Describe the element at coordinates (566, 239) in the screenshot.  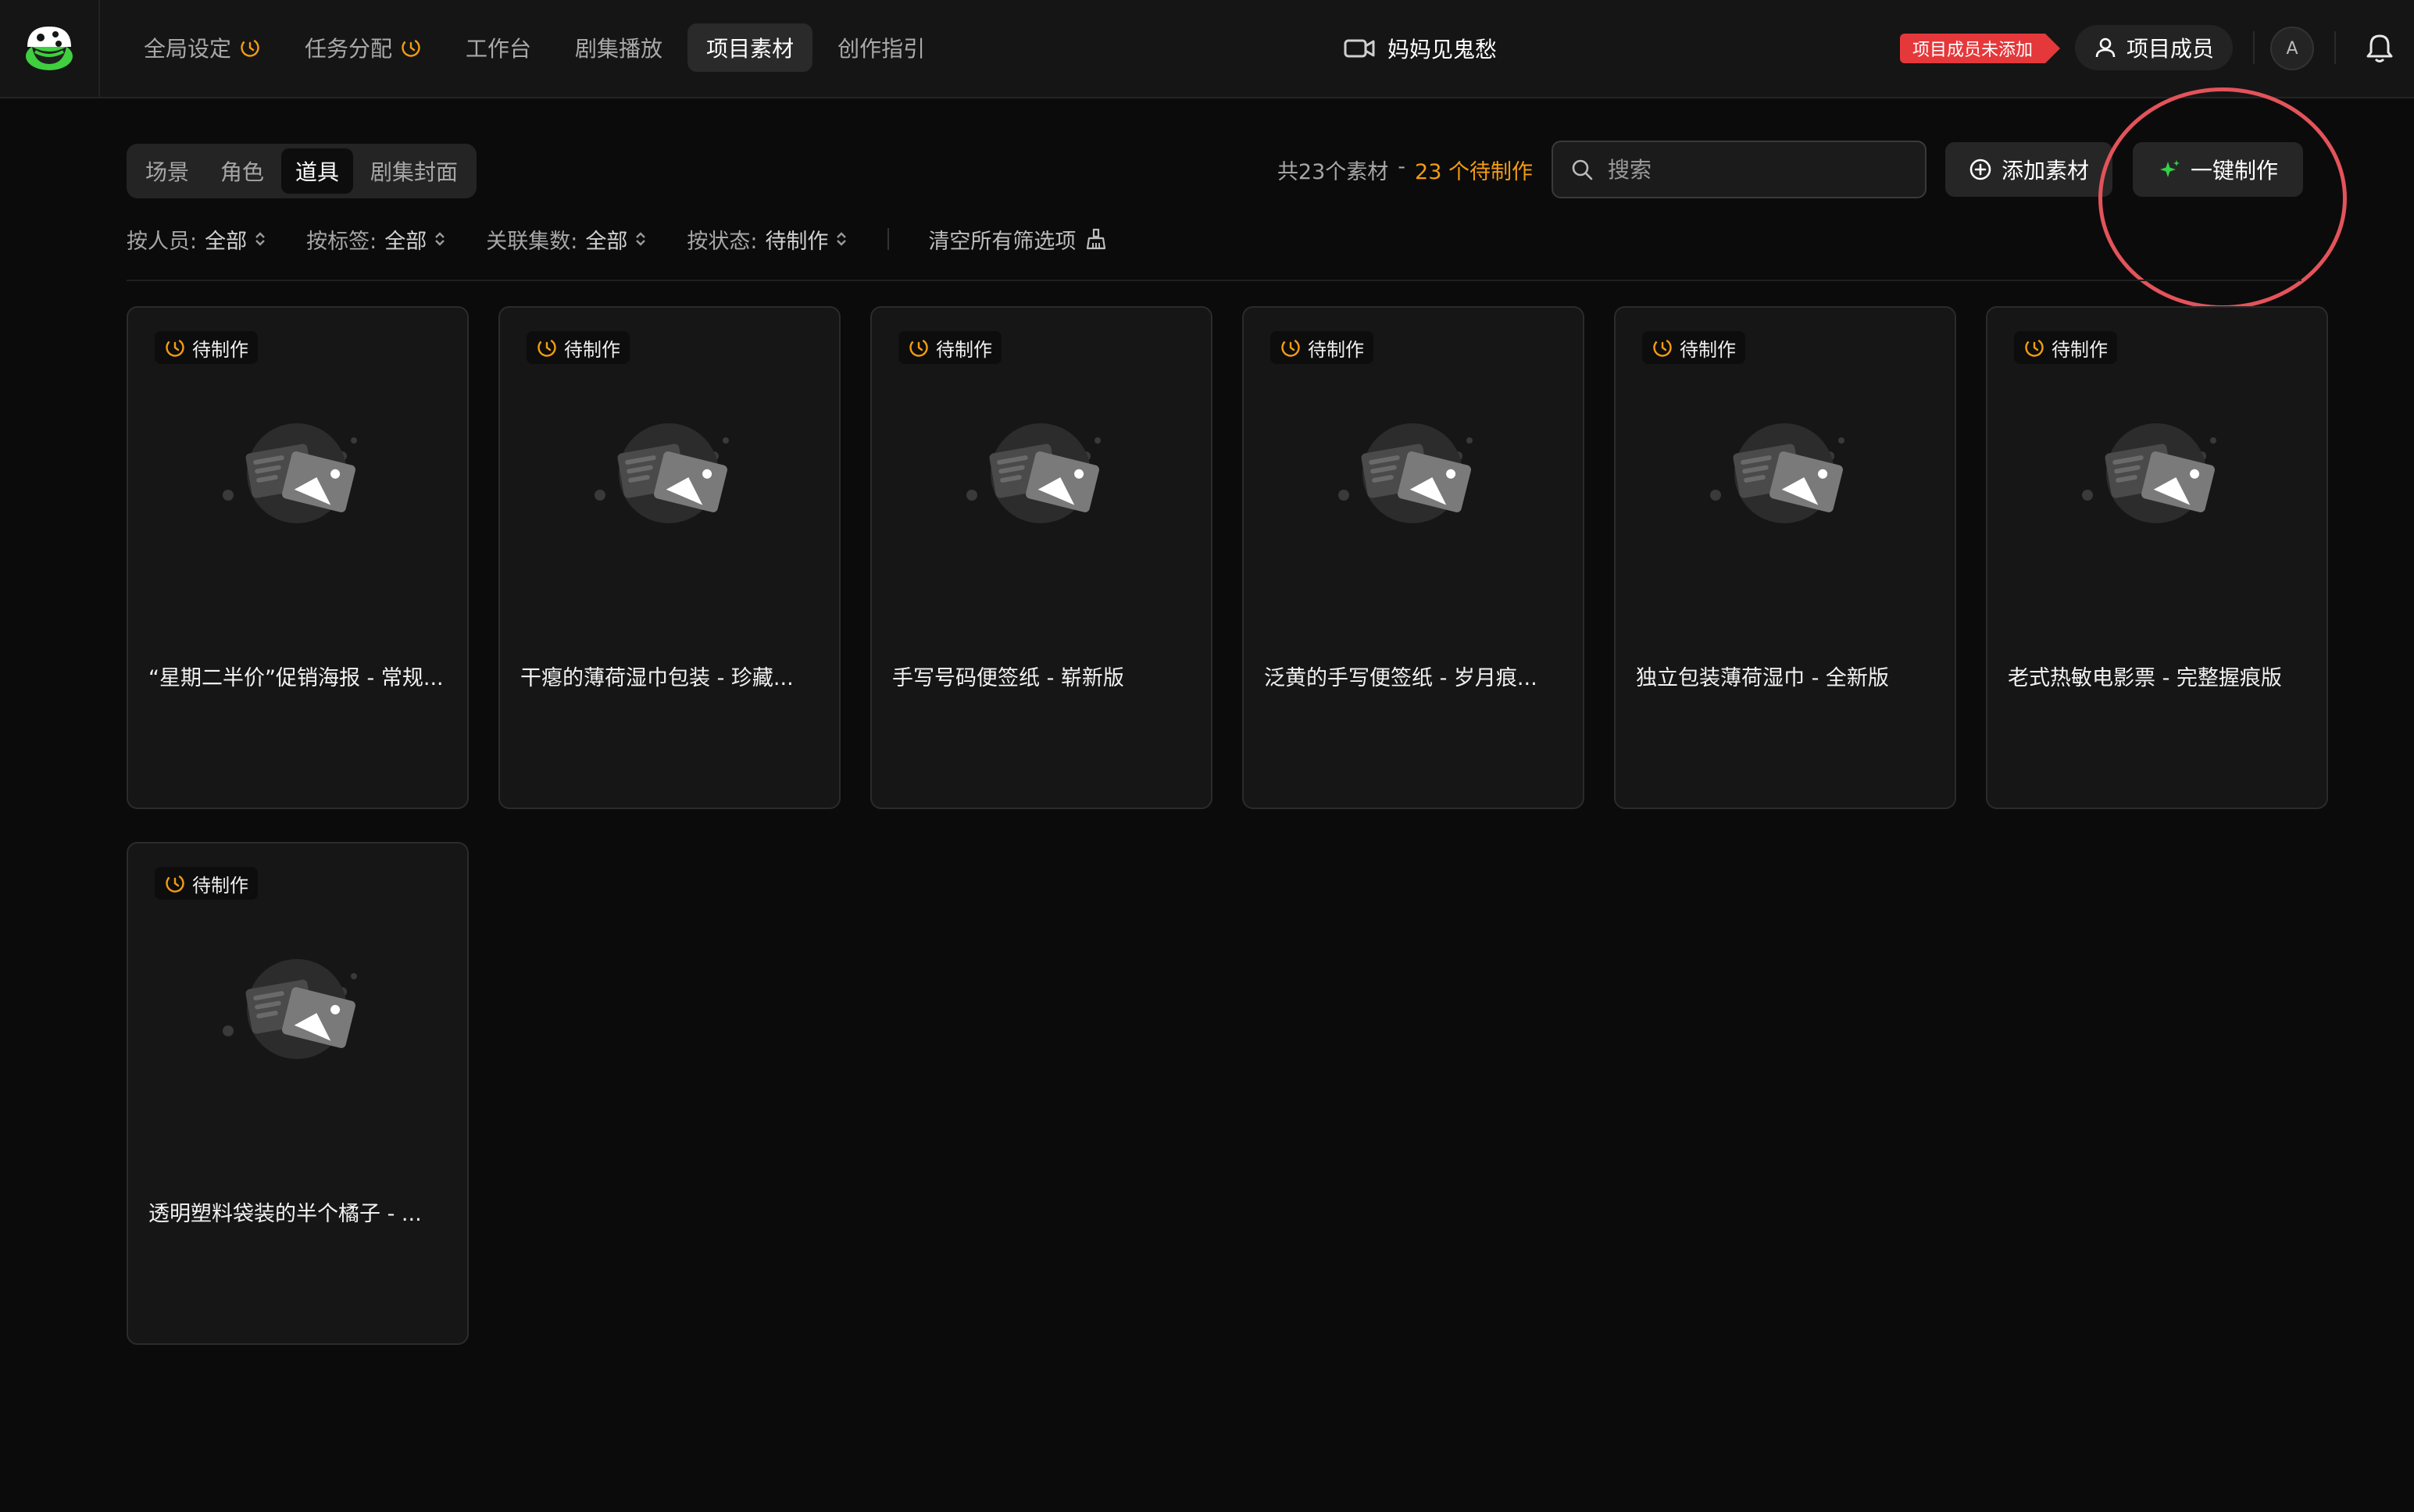
I see `filter-dropdown: 关联集数: 全部` at that location.